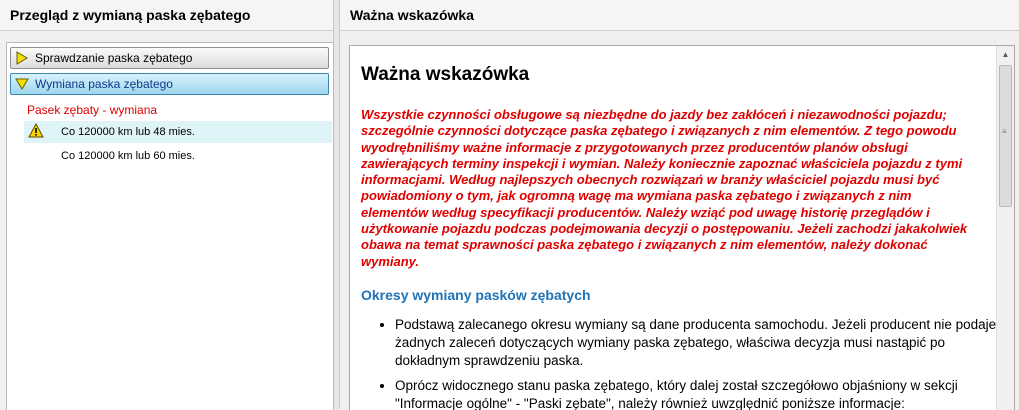 Image resolution: width=1019 pixels, height=410 pixels. What do you see at coordinates (22, 84) in the screenshot?
I see `arrow-down-icon` at bounding box center [22, 84].